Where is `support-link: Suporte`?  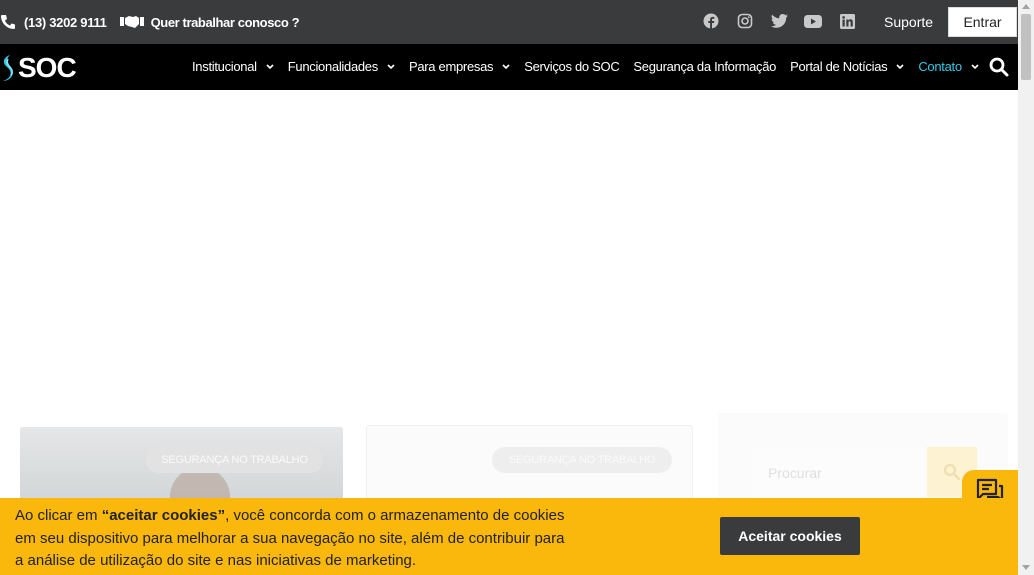
support-link: Suporte is located at coordinates (908, 22).